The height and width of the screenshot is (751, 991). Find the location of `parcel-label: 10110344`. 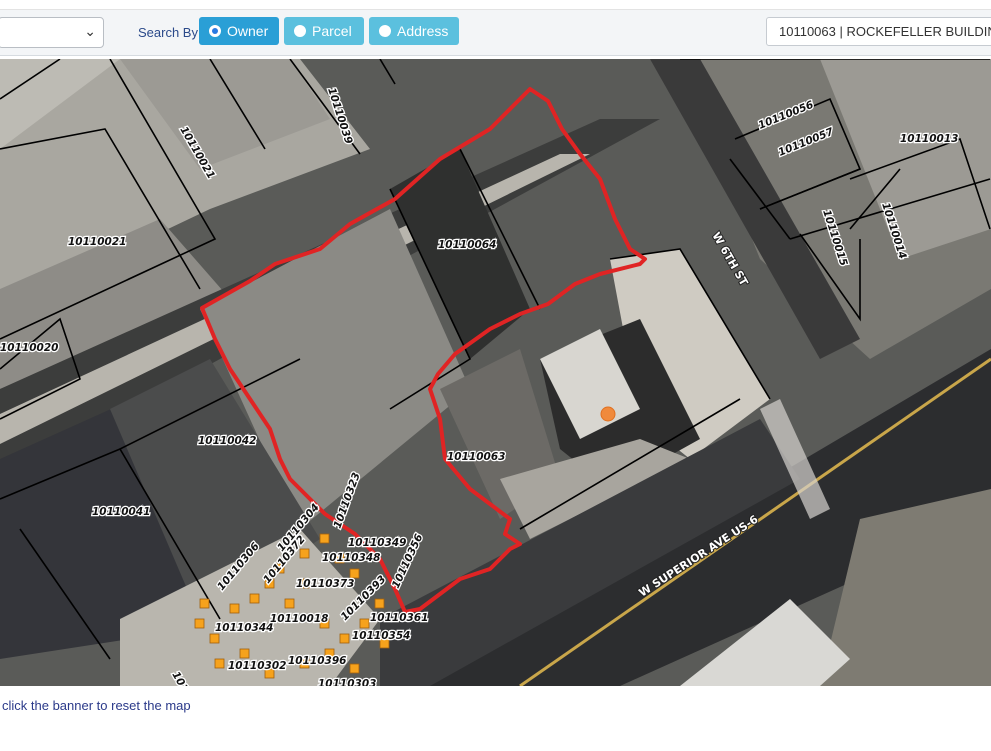

parcel-label: 10110344 is located at coordinates (244, 628).